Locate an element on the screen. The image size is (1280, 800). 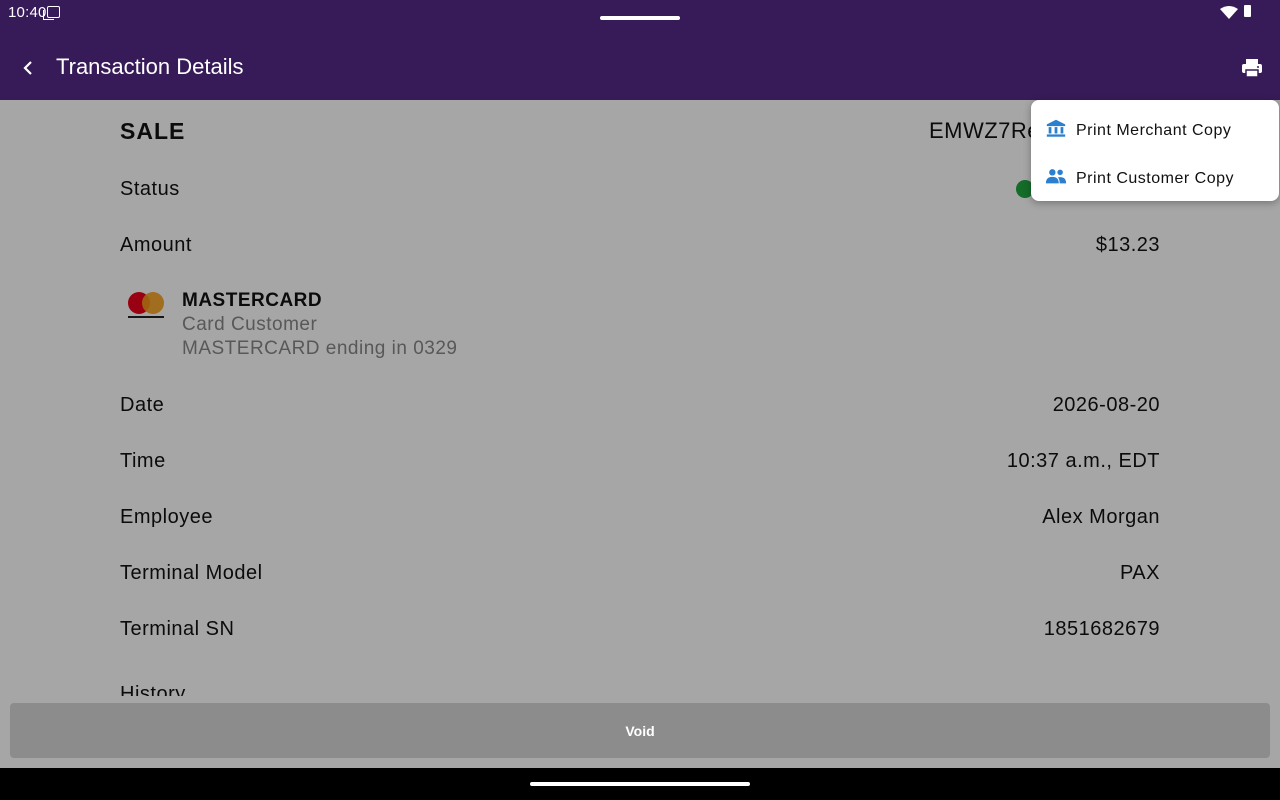
top-handle is located at coordinates (640, 18).